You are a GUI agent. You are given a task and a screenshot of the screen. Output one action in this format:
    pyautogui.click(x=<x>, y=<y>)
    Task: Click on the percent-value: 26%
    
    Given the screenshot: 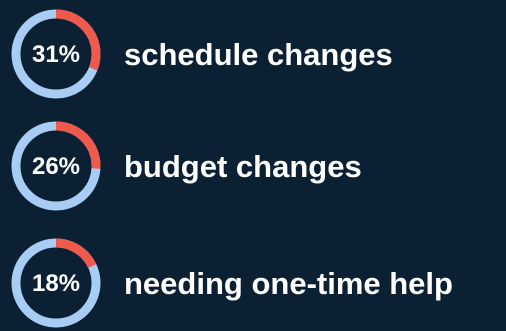 What is the action you would take?
    pyautogui.click(x=56, y=166)
    